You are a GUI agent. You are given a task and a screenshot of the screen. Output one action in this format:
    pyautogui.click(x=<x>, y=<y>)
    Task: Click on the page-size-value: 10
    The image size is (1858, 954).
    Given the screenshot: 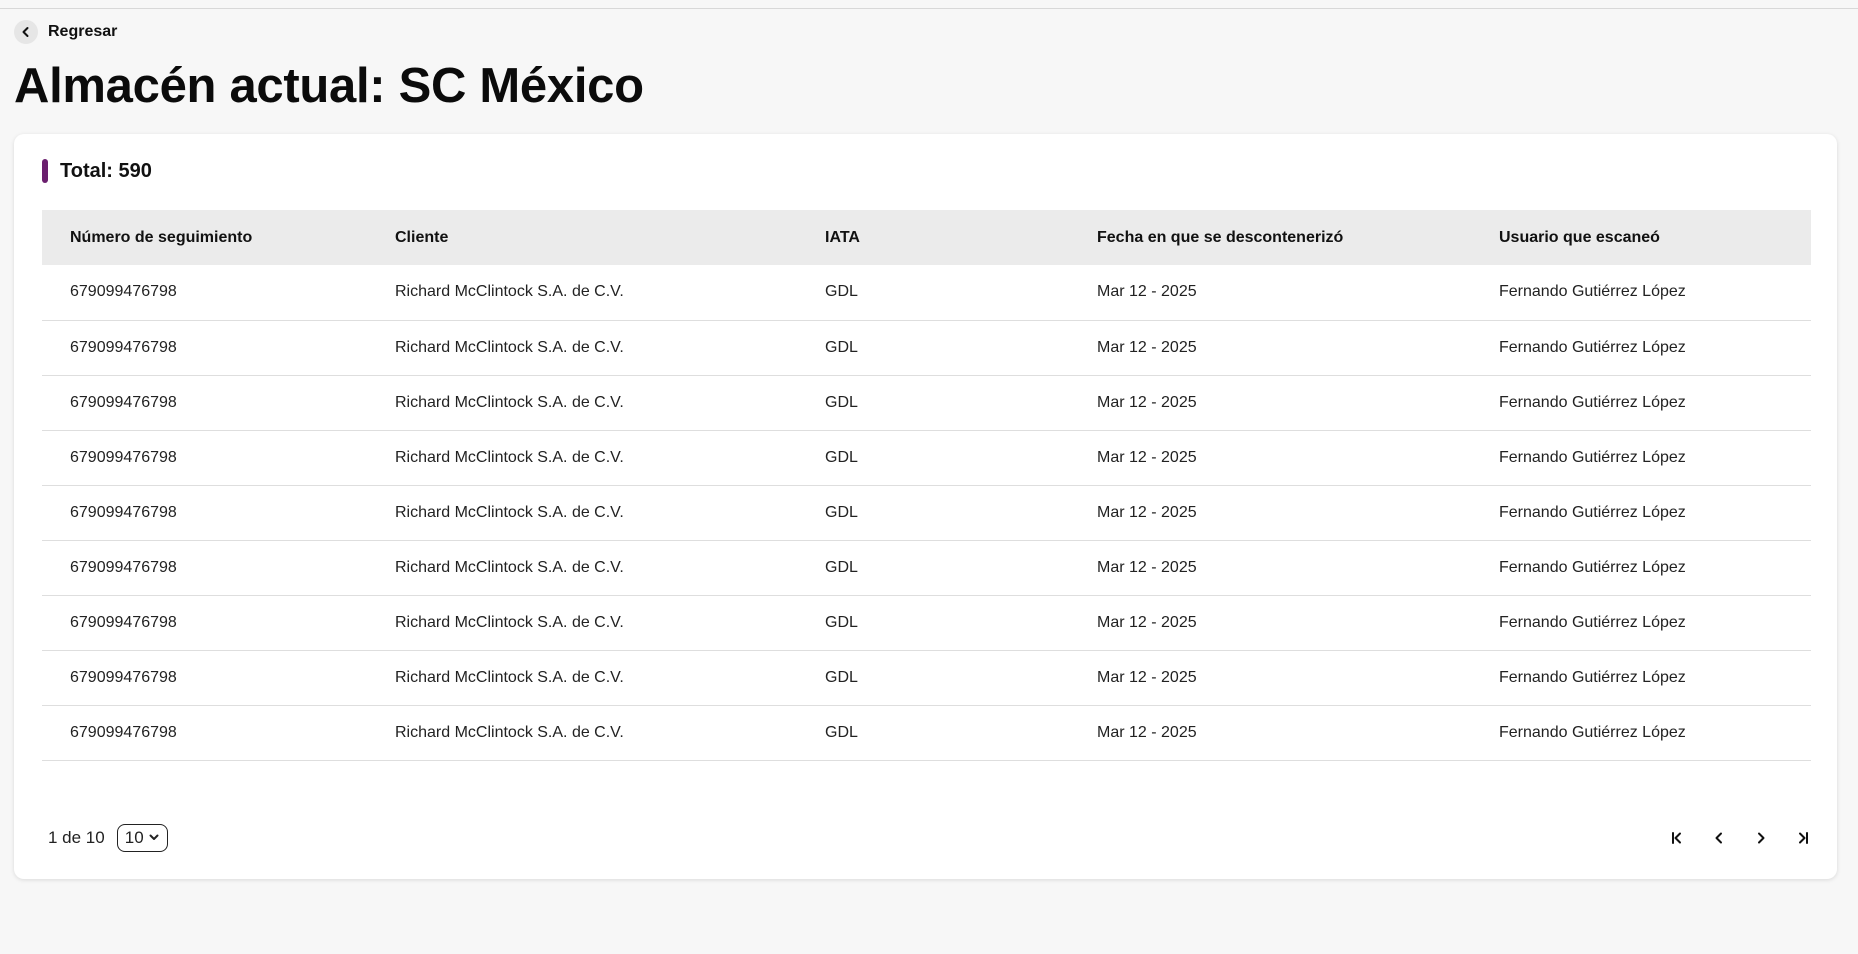 What is the action you would take?
    pyautogui.click(x=134, y=837)
    